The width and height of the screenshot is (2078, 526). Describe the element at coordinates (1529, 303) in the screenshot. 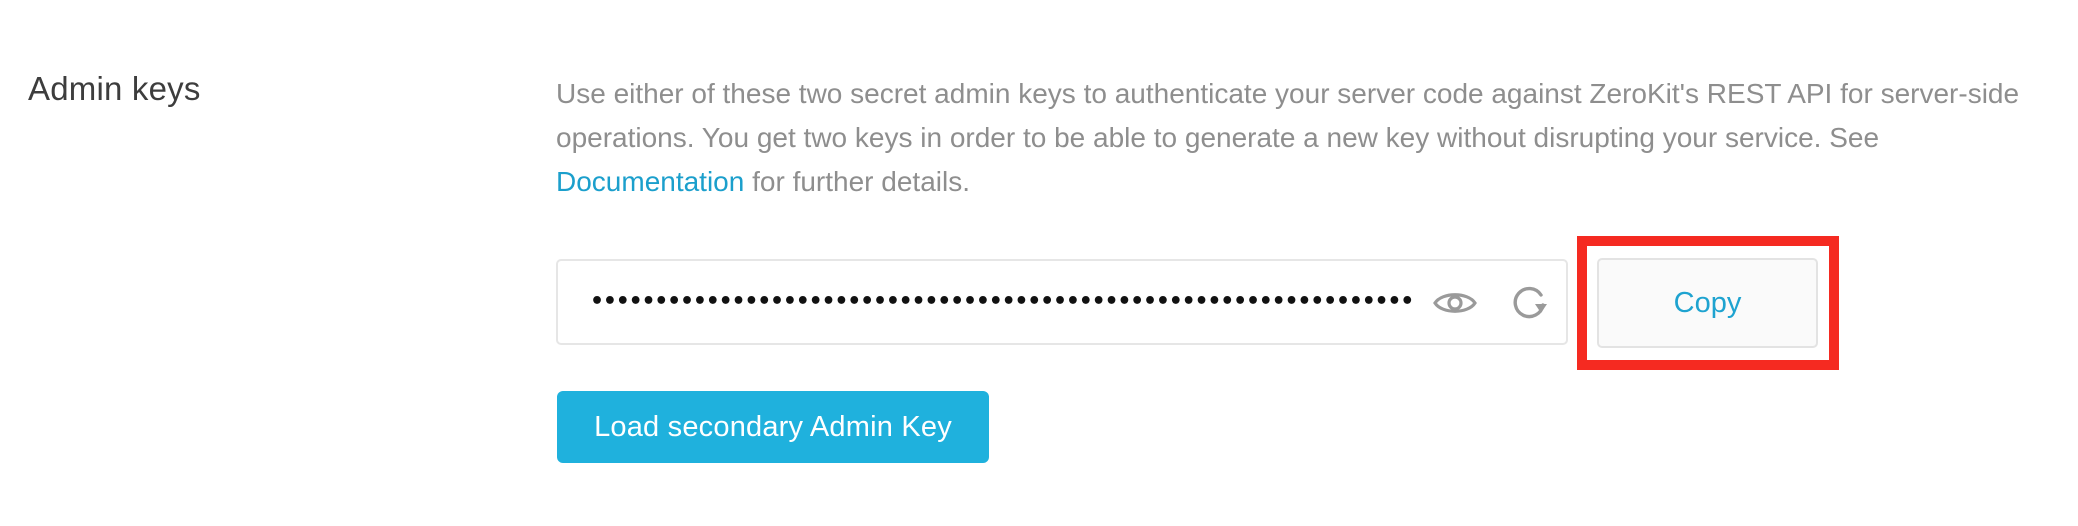

I see `refresh-icon` at that location.